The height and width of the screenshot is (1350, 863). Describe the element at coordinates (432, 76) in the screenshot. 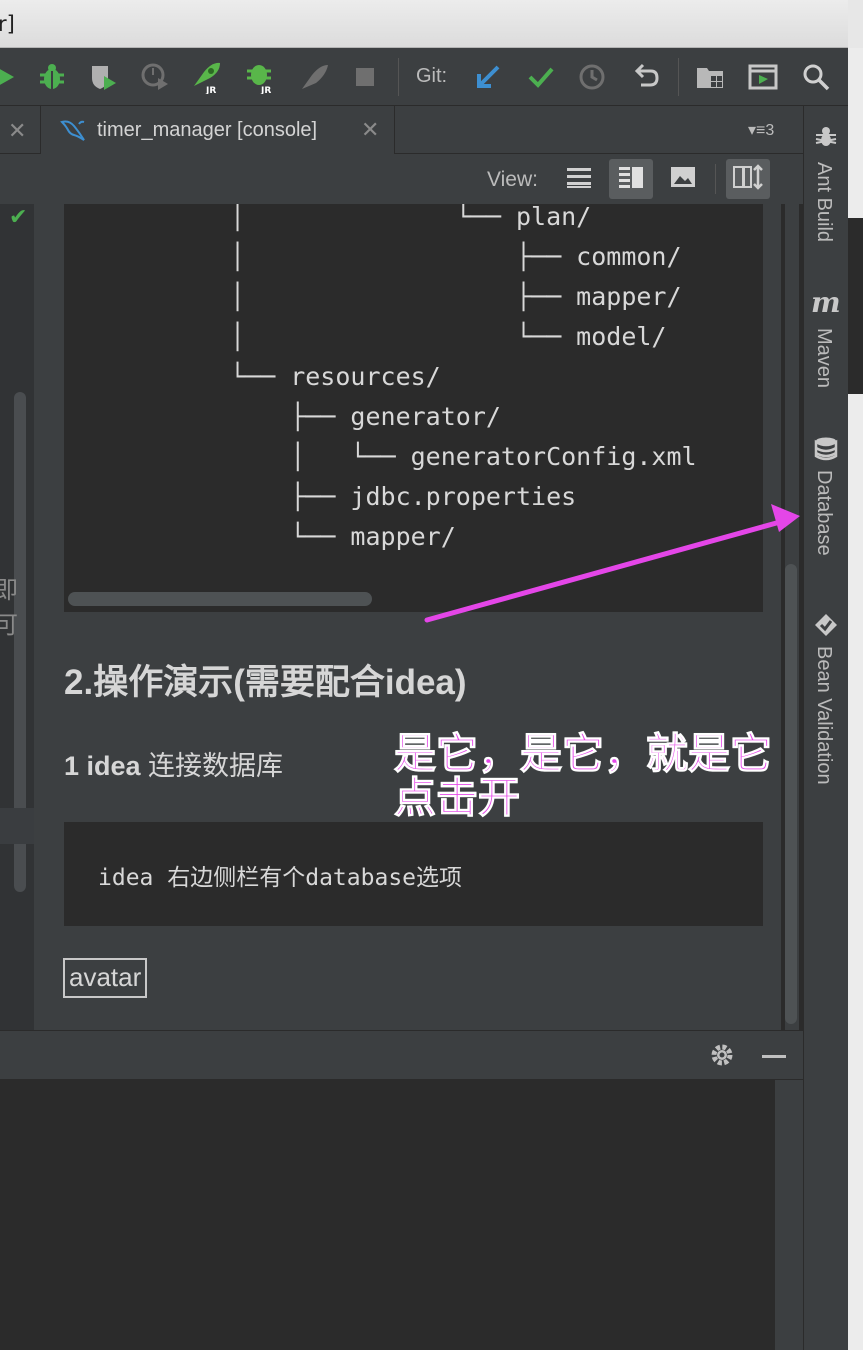

I see `git-label: Git:` at that location.